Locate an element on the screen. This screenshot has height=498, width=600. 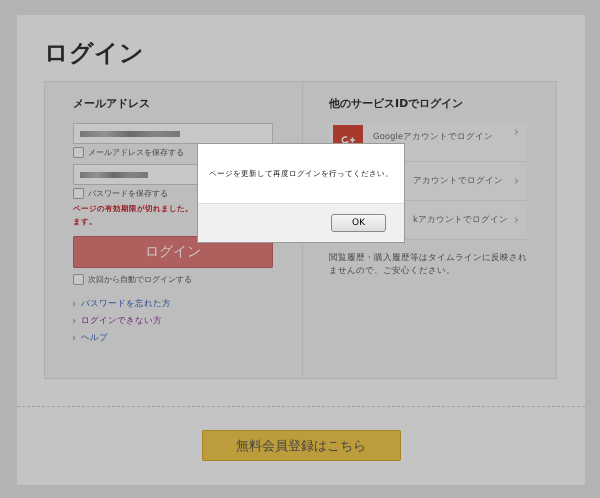
help-link: パスワードを忘れた方 is located at coordinates (126, 304).